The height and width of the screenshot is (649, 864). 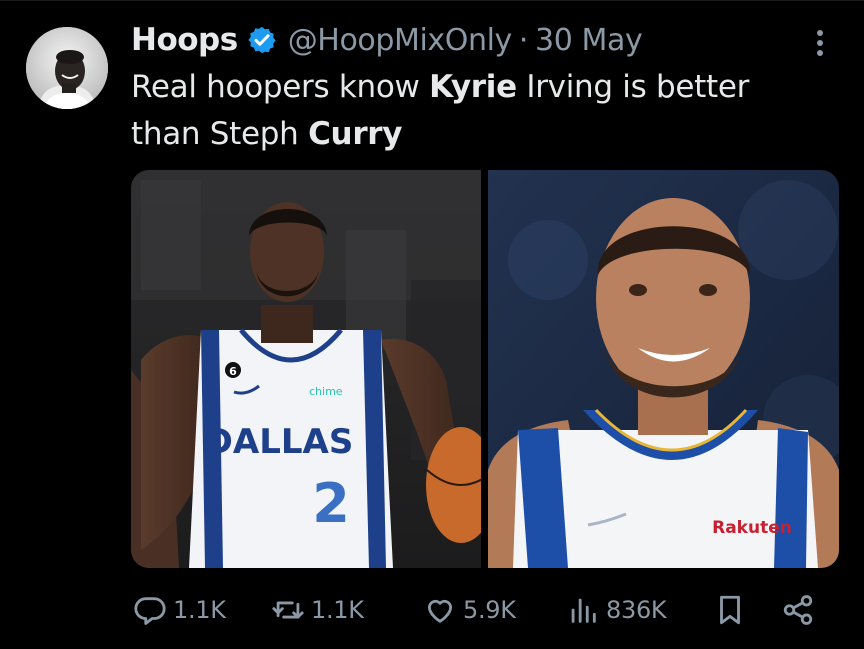 What do you see at coordinates (440, 610) in the screenshot?
I see `heart-icon` at bounding box center [440, 610].